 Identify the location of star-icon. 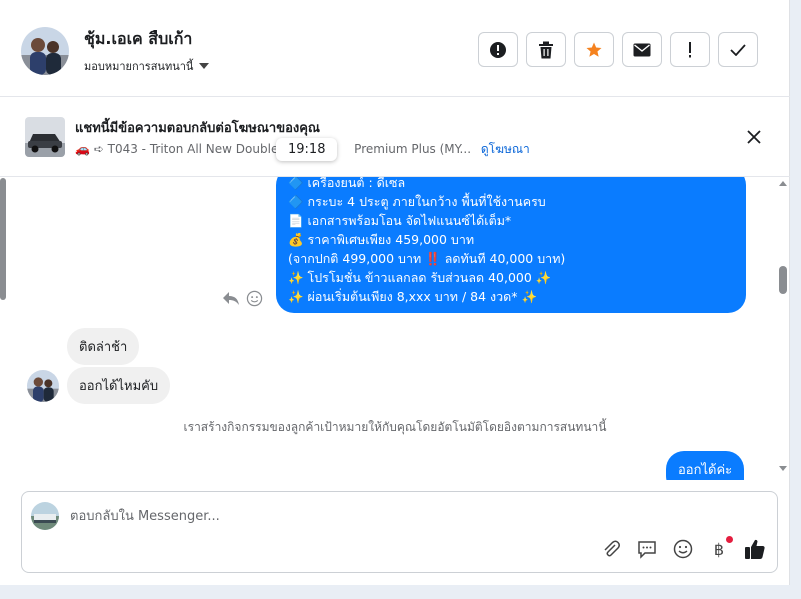
(594, 49).